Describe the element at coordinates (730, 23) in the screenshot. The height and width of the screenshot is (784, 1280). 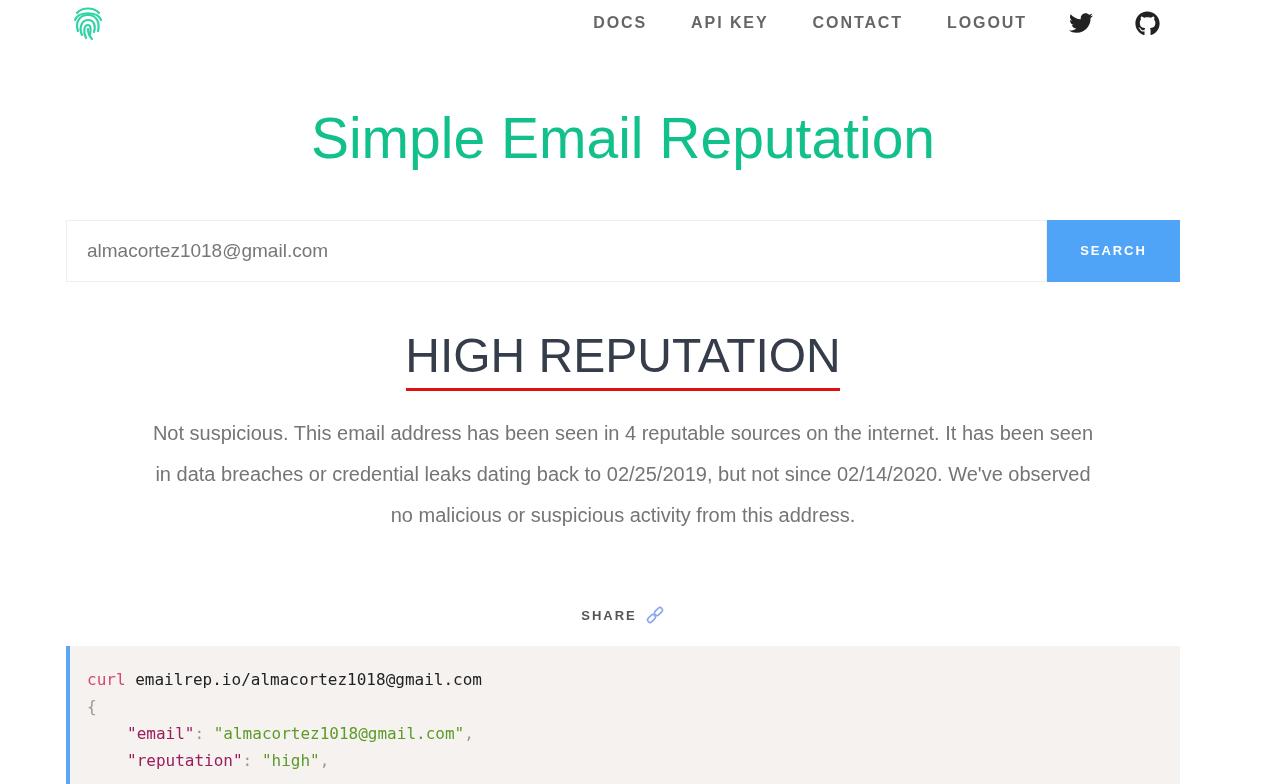
I see `nav-link: API KEY` at that location.